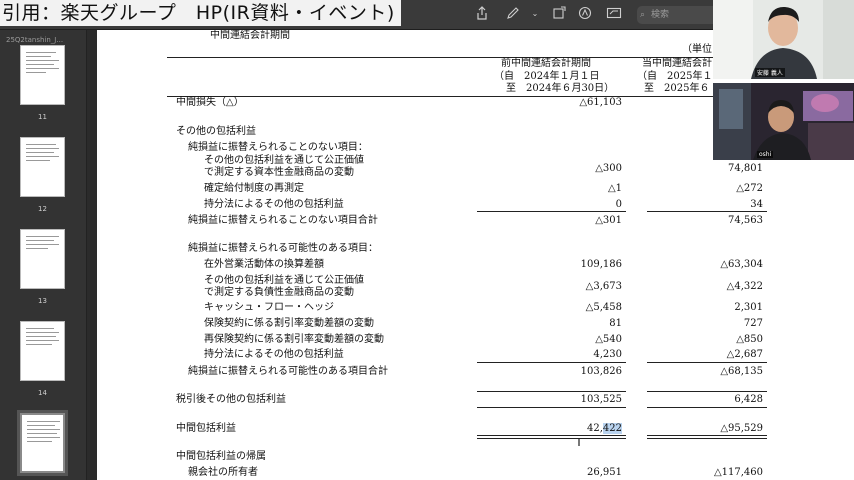 The height and width of the screenshot is (480, 854). What do you see at coordinates (765, 154) in the screenshot?
I see `participant-2-name: oshi` at bounding box center [765, 154].